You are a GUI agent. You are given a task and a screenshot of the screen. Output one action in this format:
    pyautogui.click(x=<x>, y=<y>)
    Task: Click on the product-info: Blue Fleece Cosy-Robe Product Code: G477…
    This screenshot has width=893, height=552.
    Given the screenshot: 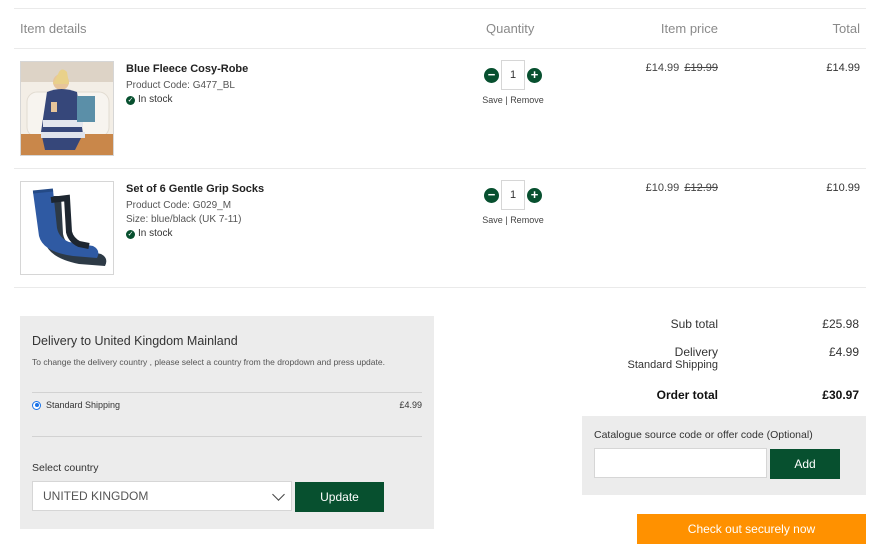 What is the action you would take?
    pyautogui.click(x=187, y=84)
    